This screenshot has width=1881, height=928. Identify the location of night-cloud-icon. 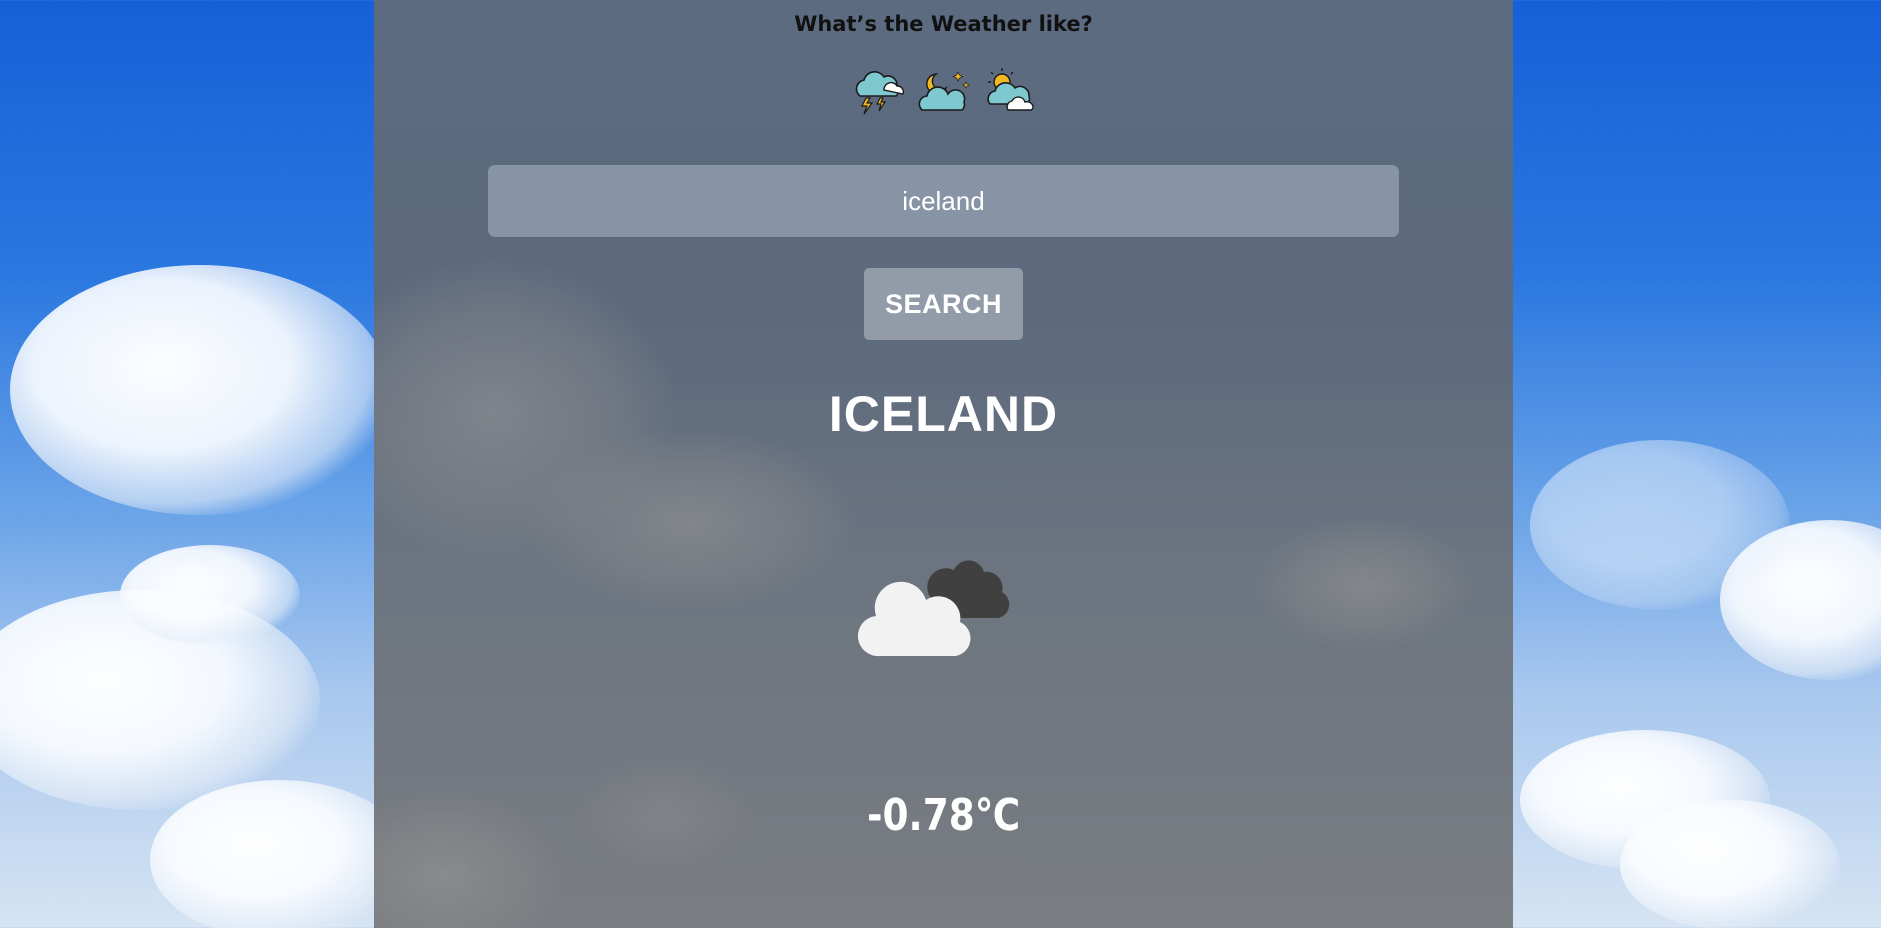
(944, 92).